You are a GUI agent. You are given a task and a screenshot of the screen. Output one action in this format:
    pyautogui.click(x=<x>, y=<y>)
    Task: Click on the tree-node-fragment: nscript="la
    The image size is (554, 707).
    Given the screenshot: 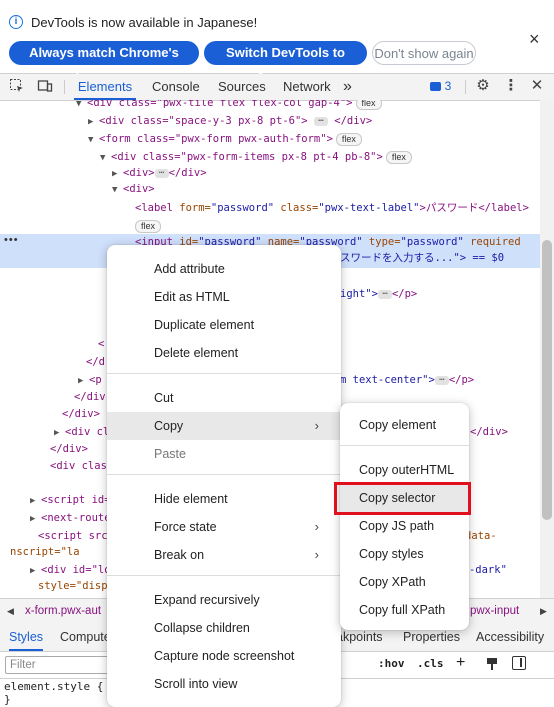 What is the action you would take?
    pyautogui.click(x=45, y=552)
    